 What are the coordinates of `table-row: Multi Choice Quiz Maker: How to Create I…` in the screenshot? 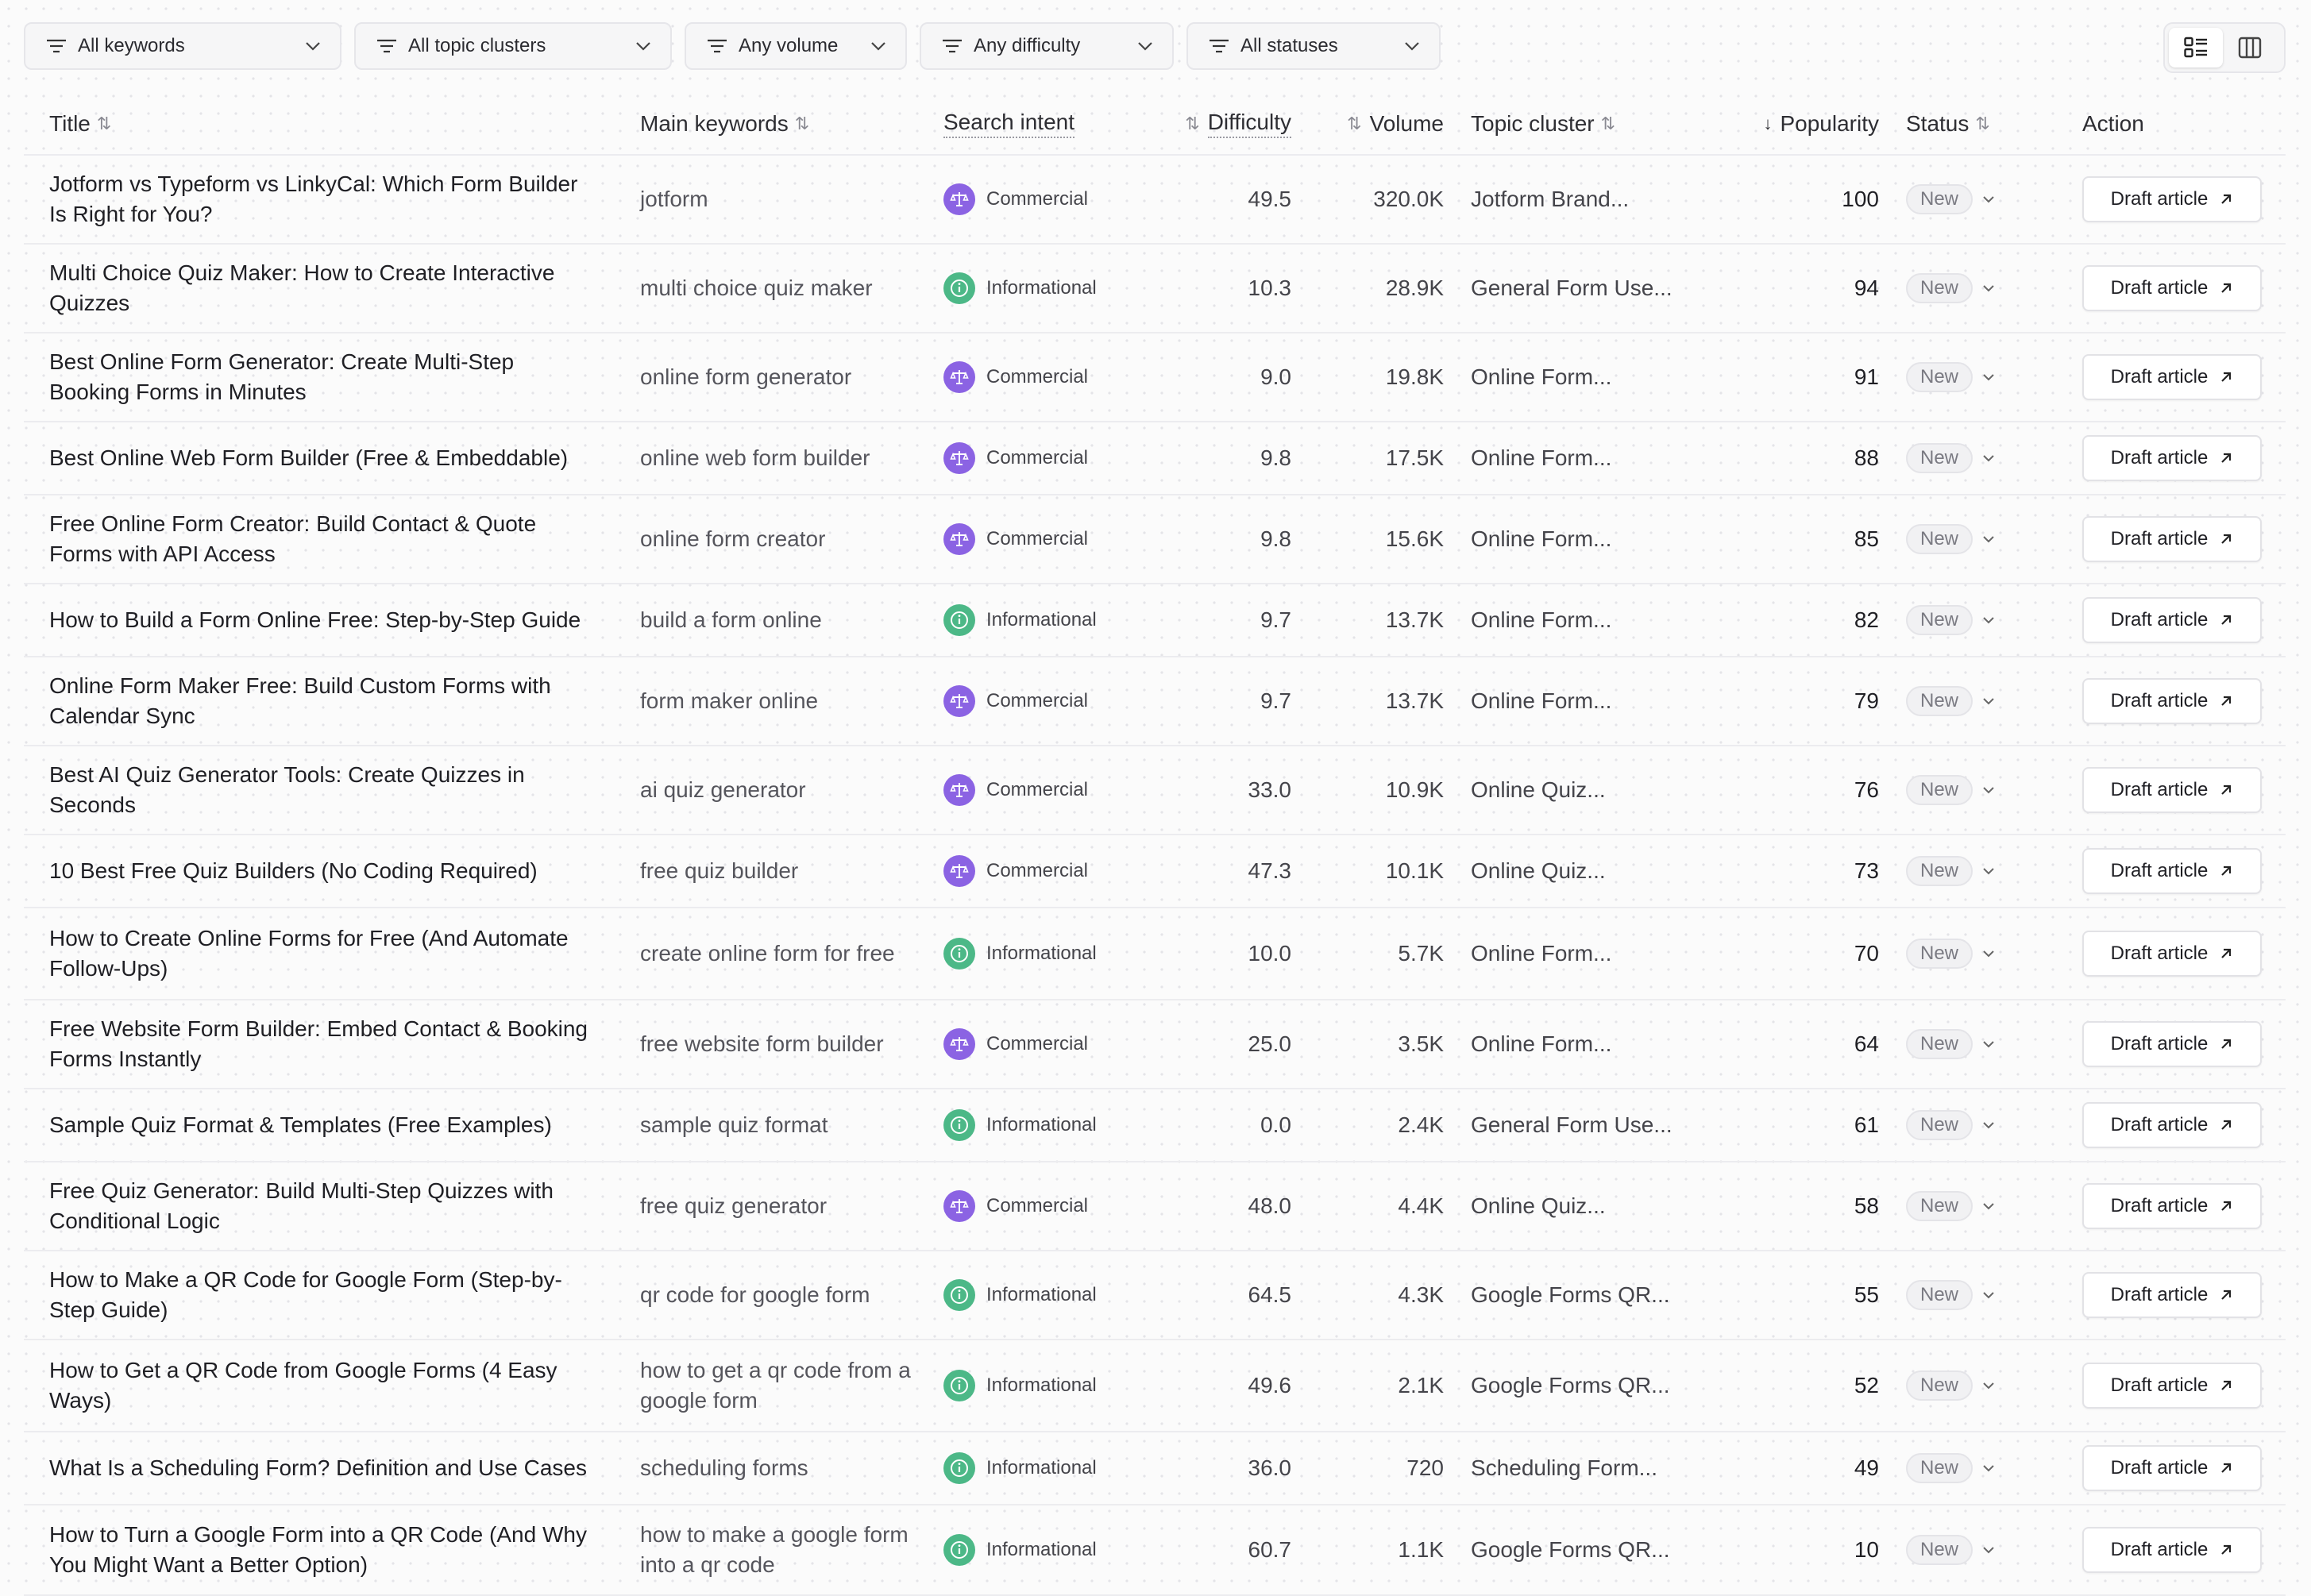 It's located at (1155, 289).